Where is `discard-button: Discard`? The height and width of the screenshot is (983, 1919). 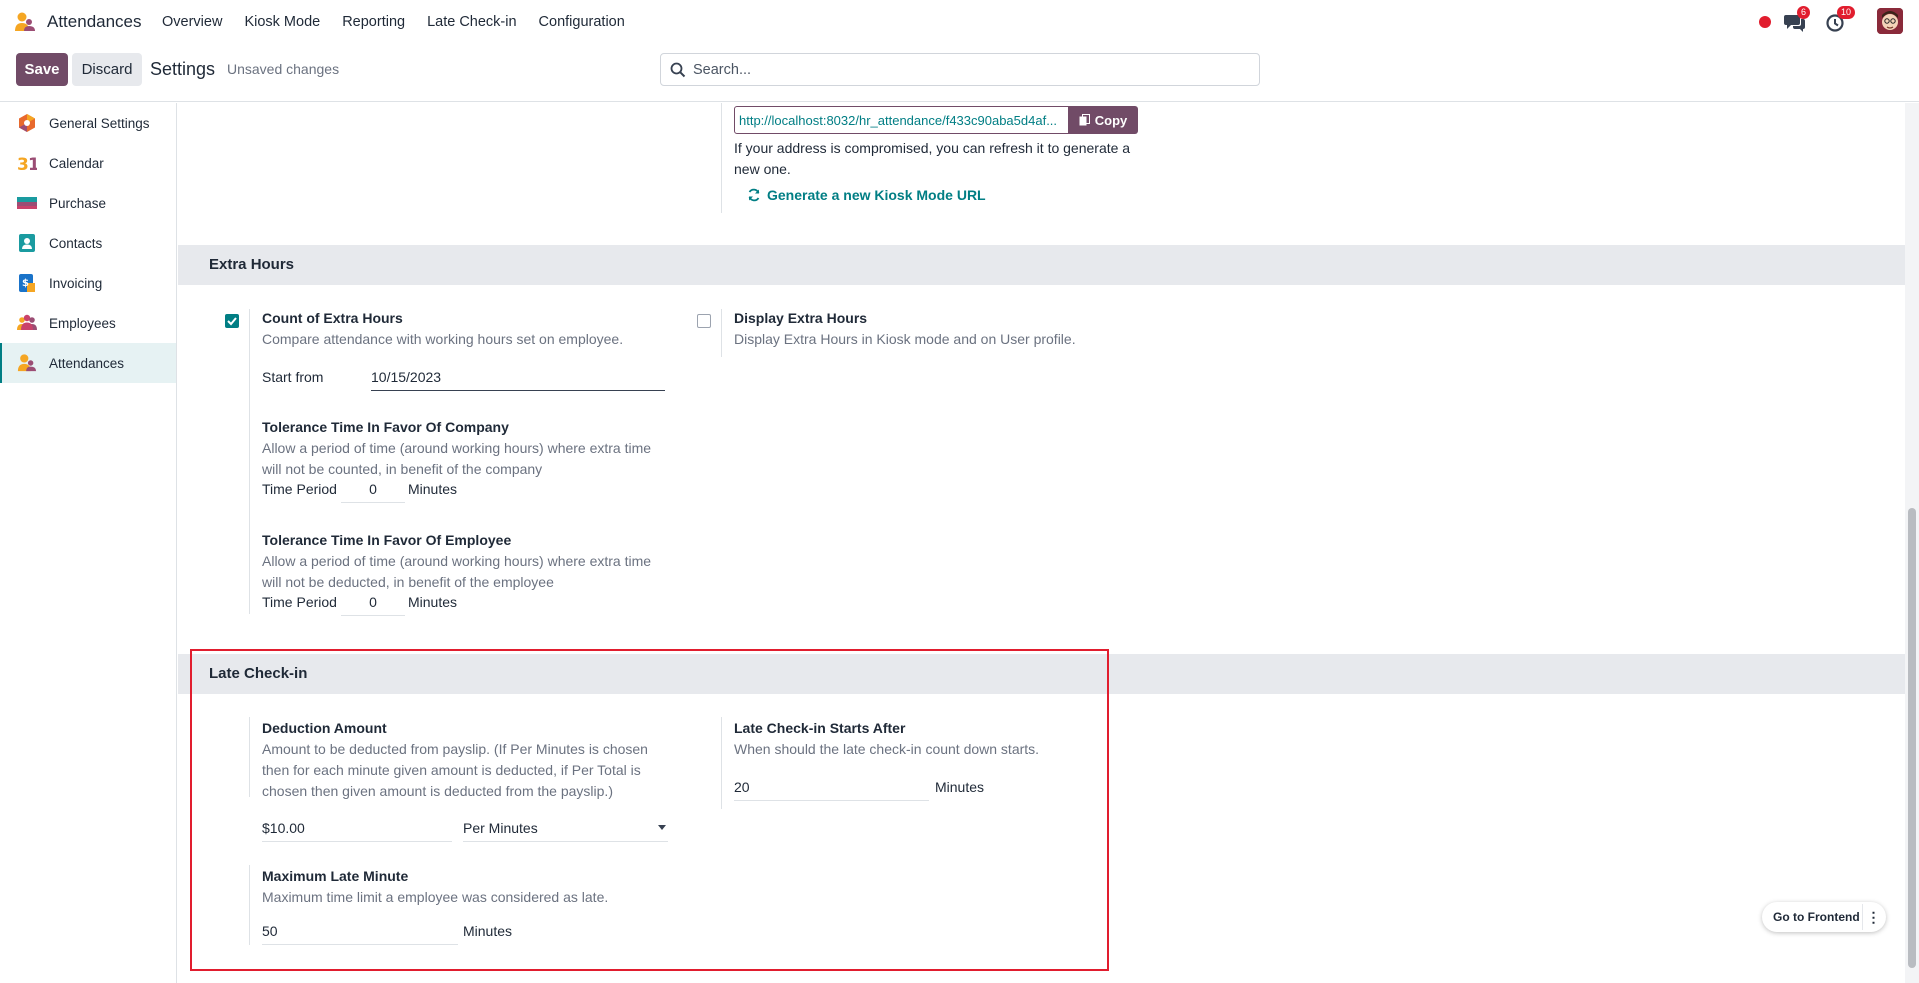
discard-button: Discard is located at coordinates (107, 69).